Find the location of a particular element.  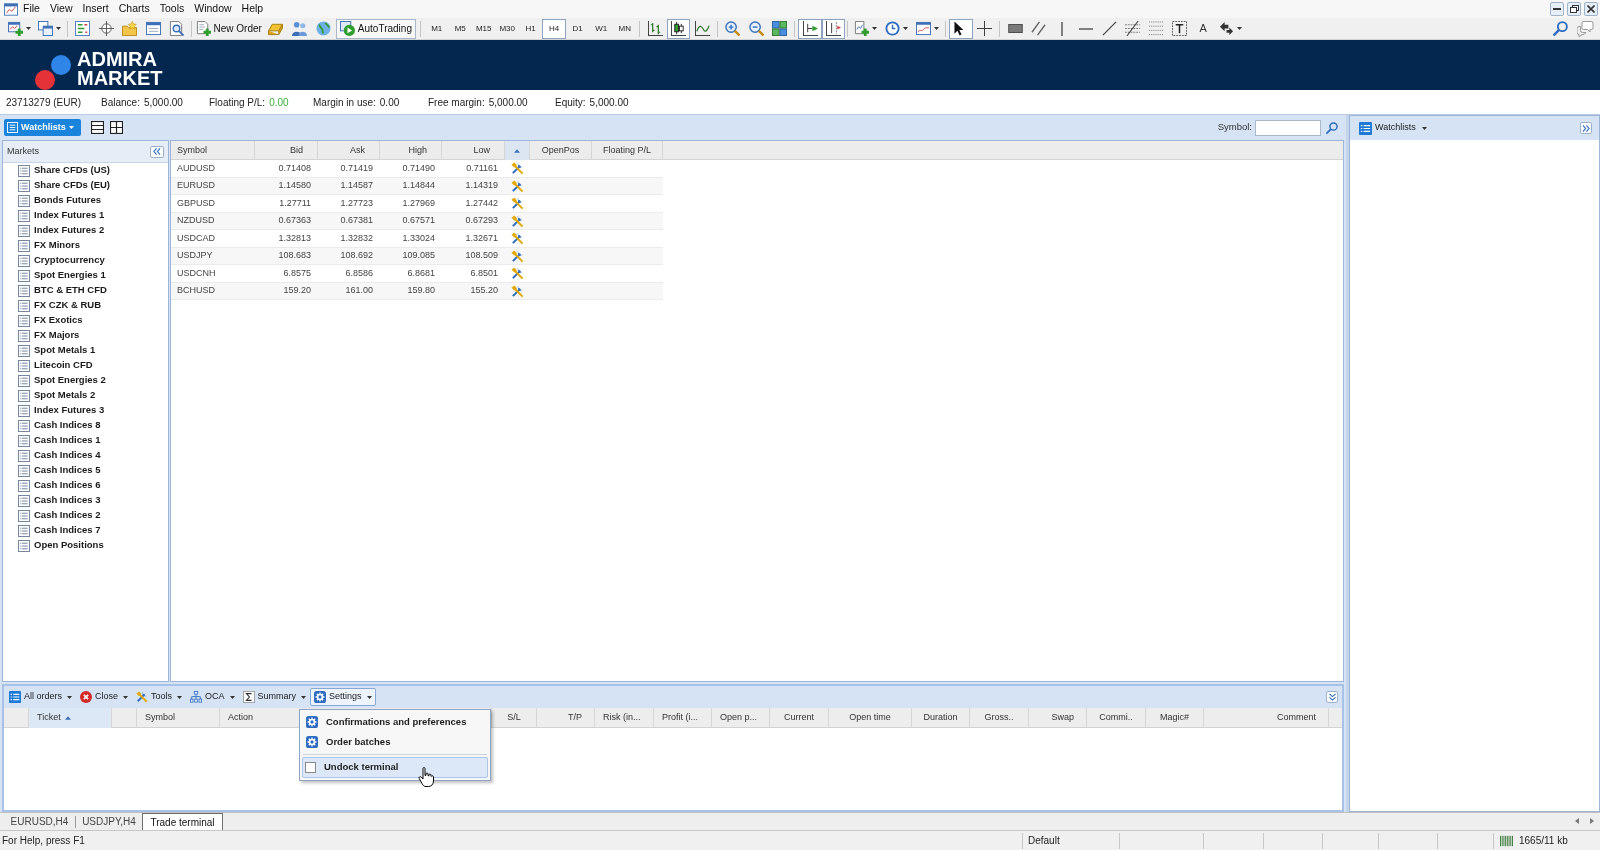

magnifier-document-icon is located at coordinates (177, 28).